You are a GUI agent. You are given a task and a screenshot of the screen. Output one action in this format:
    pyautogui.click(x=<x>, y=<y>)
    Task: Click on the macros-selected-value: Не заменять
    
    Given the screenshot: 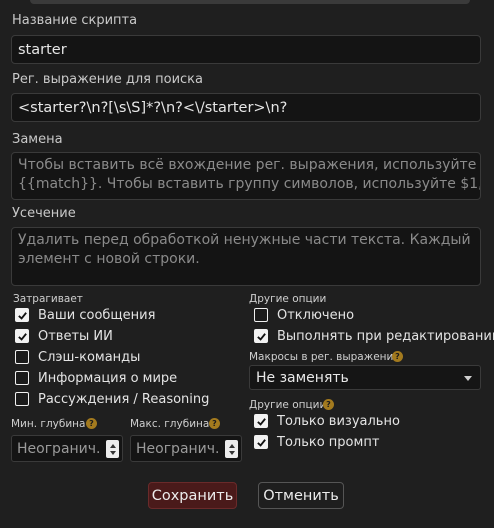 What is the action you would take?
    pyautogui.click(x=302, y=377)
    